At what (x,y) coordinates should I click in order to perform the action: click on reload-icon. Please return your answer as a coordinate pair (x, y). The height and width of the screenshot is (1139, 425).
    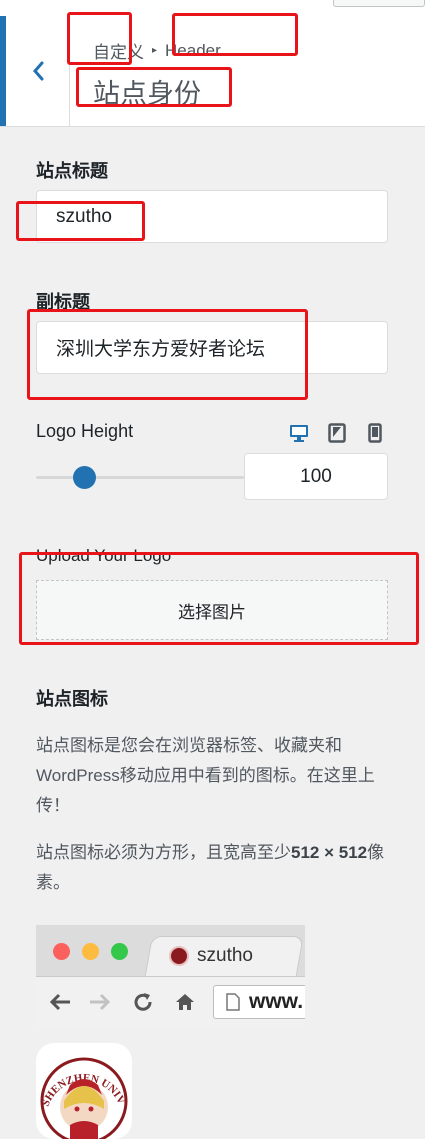
    Looking at the image, I should click on (143, 1002).